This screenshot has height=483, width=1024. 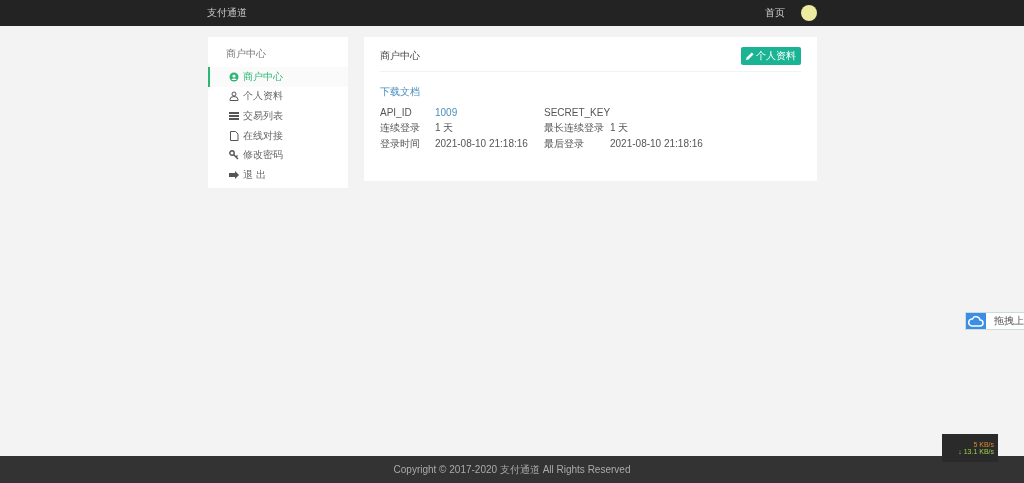 I want to click on sidebar-item: 在线对接, so click(x=278, y=135).